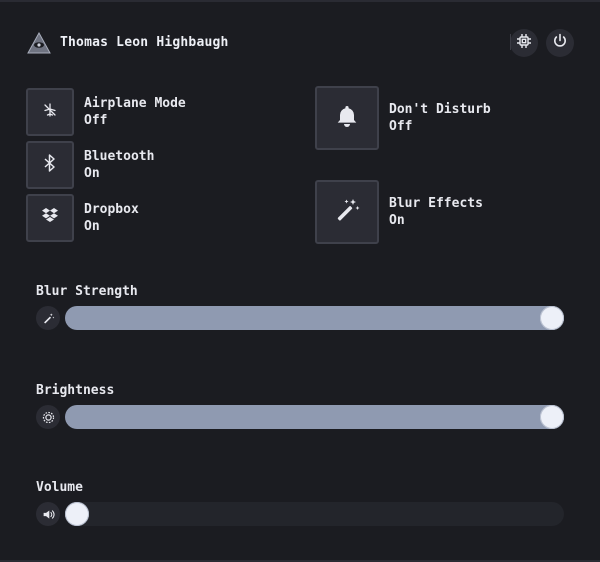 This screenshot has width=600, height=562. I want to click on bluetooth-icon, so click(50, 165).